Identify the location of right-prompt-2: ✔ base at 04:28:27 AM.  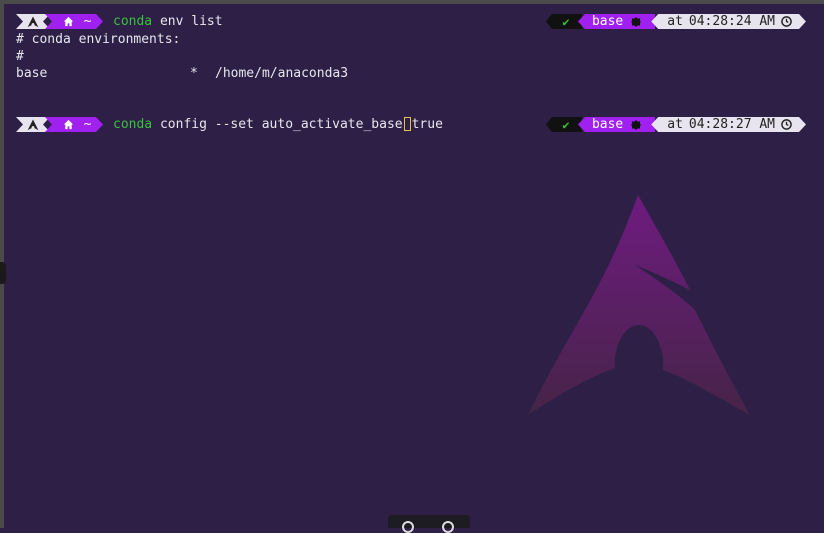
(675, 124).